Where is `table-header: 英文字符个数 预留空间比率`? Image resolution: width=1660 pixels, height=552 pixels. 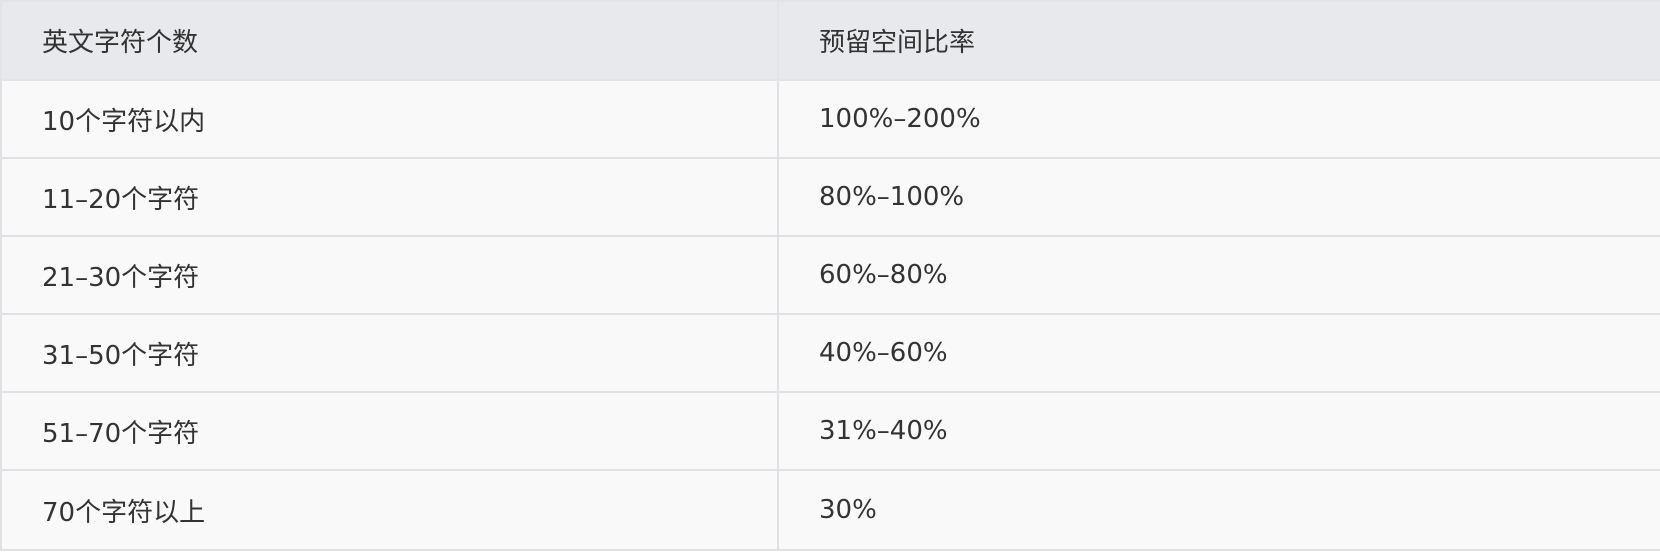 table-header: 英文字符个数 预留空间比率 is located at coordinates (830, 40).